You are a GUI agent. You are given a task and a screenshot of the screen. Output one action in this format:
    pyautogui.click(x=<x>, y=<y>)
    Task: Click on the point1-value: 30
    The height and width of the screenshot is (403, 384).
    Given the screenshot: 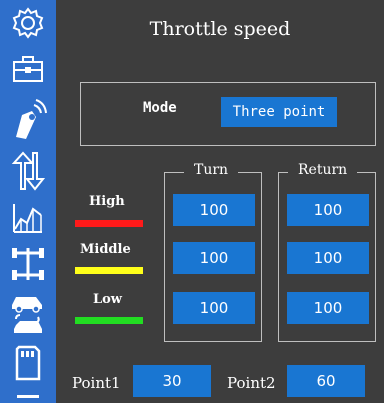 What is the action you would take?
    pyautogui.click(x=172, y=381)
    